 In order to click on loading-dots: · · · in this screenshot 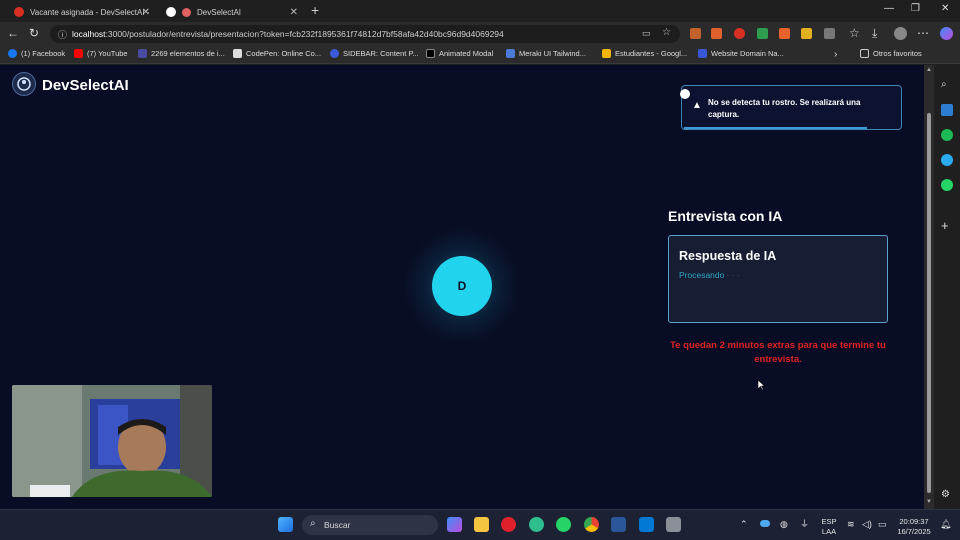, I will do `click(733, 275)`.